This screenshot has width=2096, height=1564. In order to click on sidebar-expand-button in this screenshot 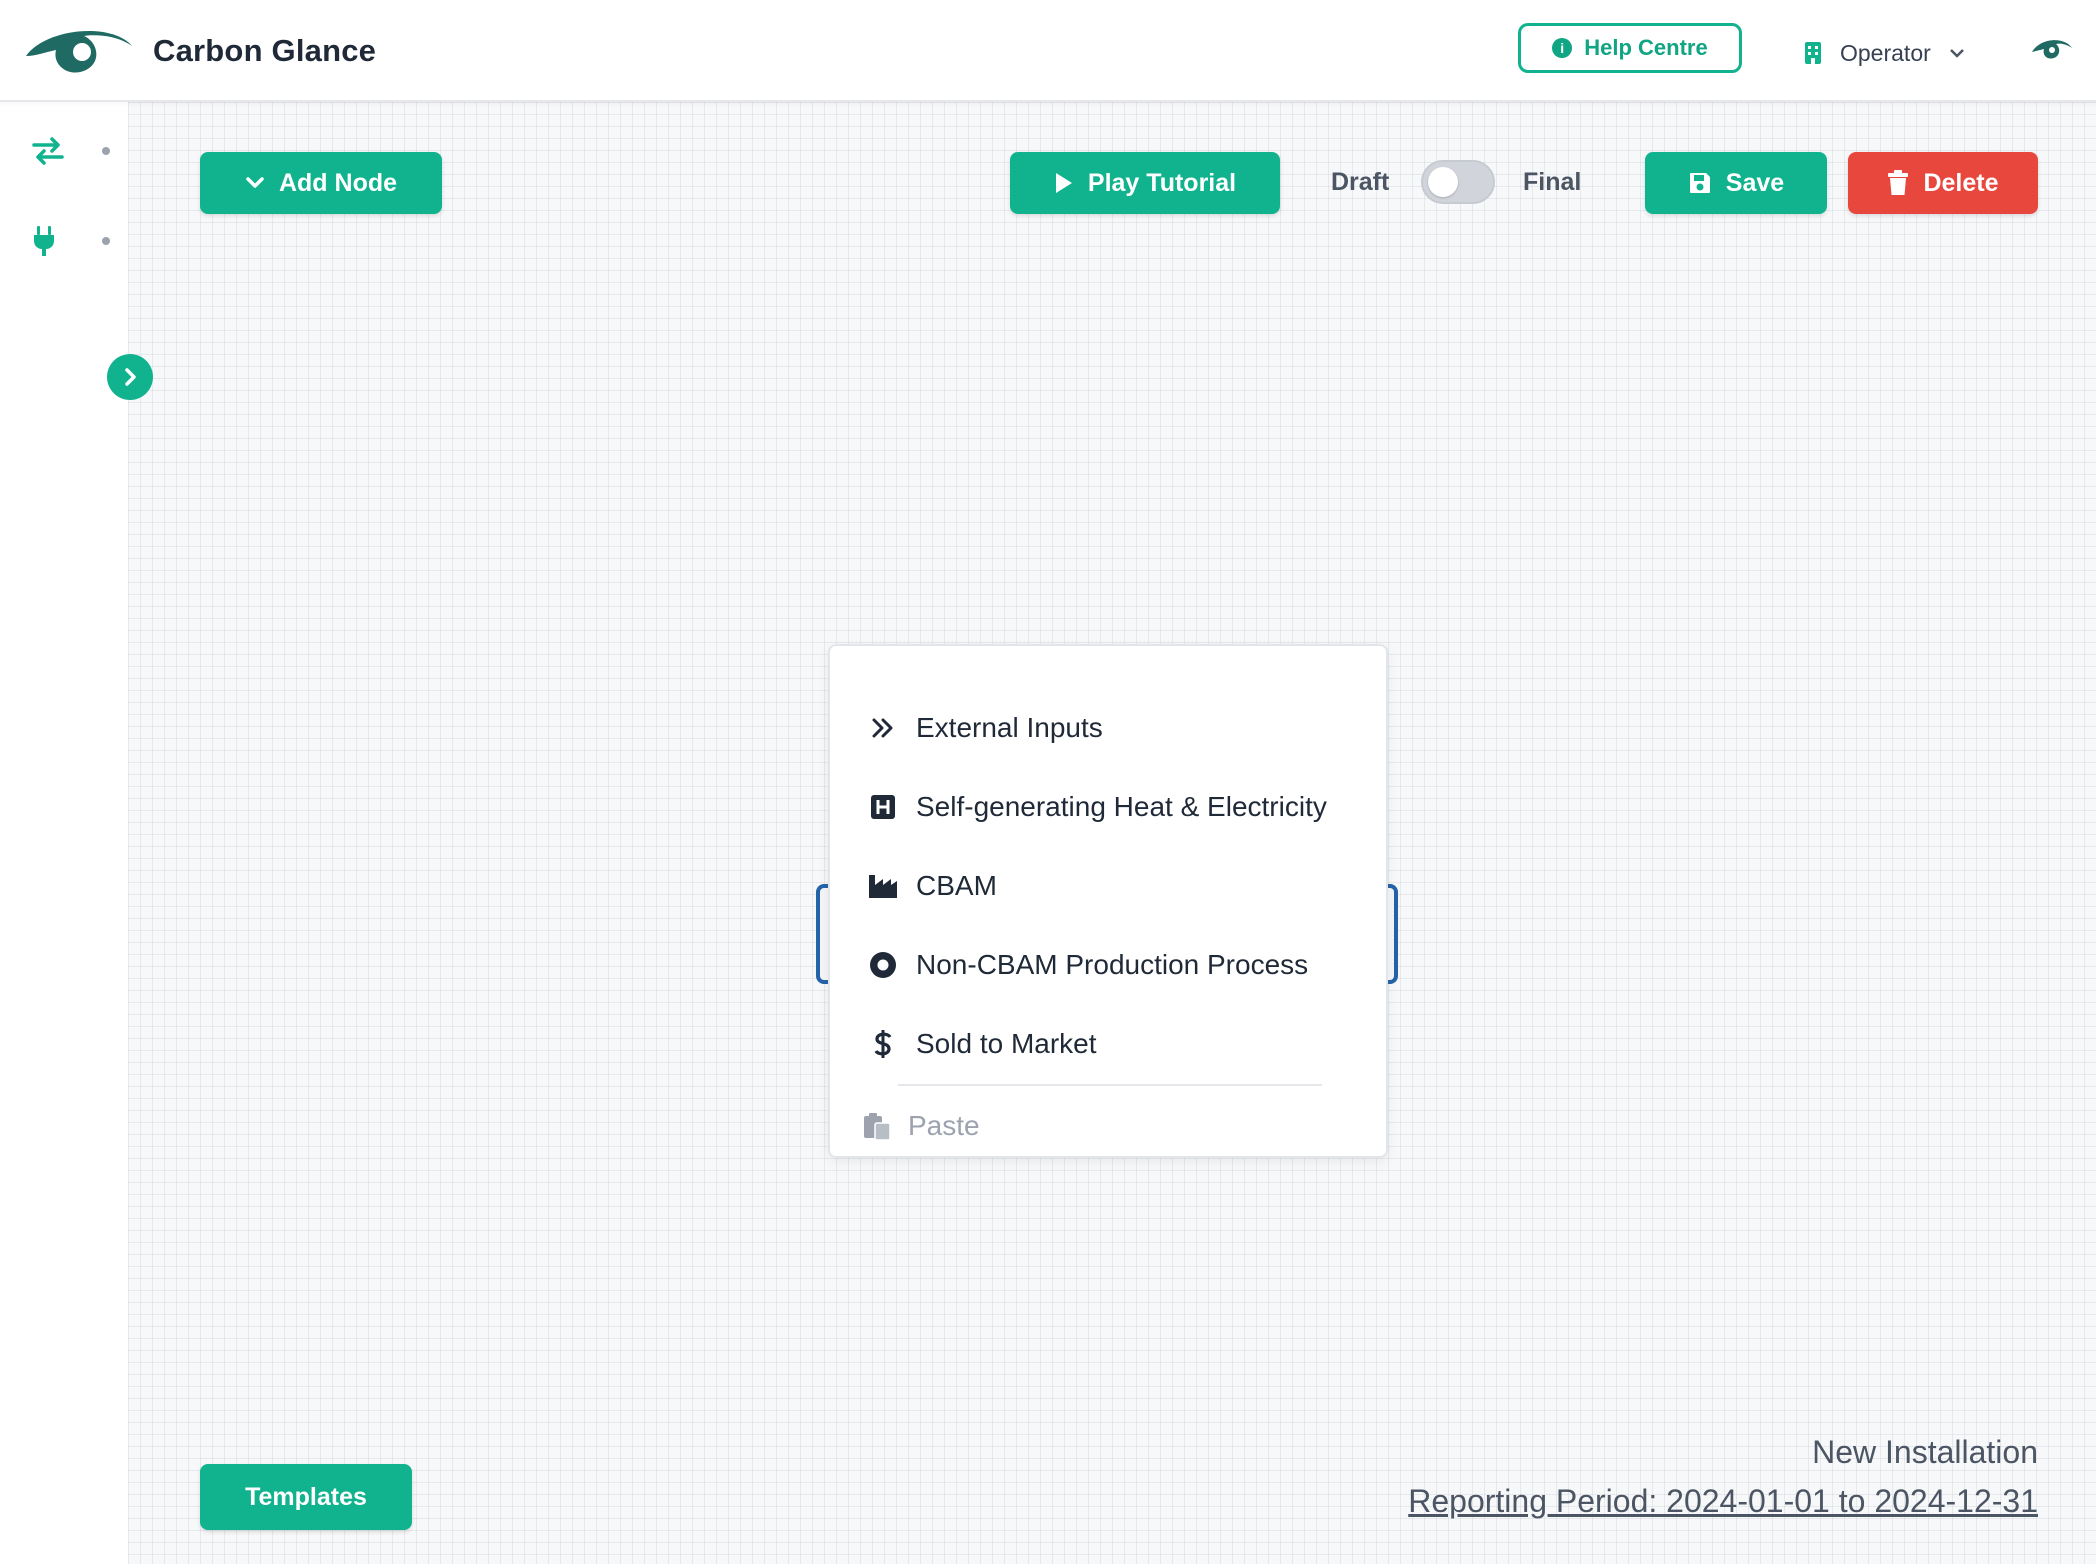, I will do `click(130, 377)`.